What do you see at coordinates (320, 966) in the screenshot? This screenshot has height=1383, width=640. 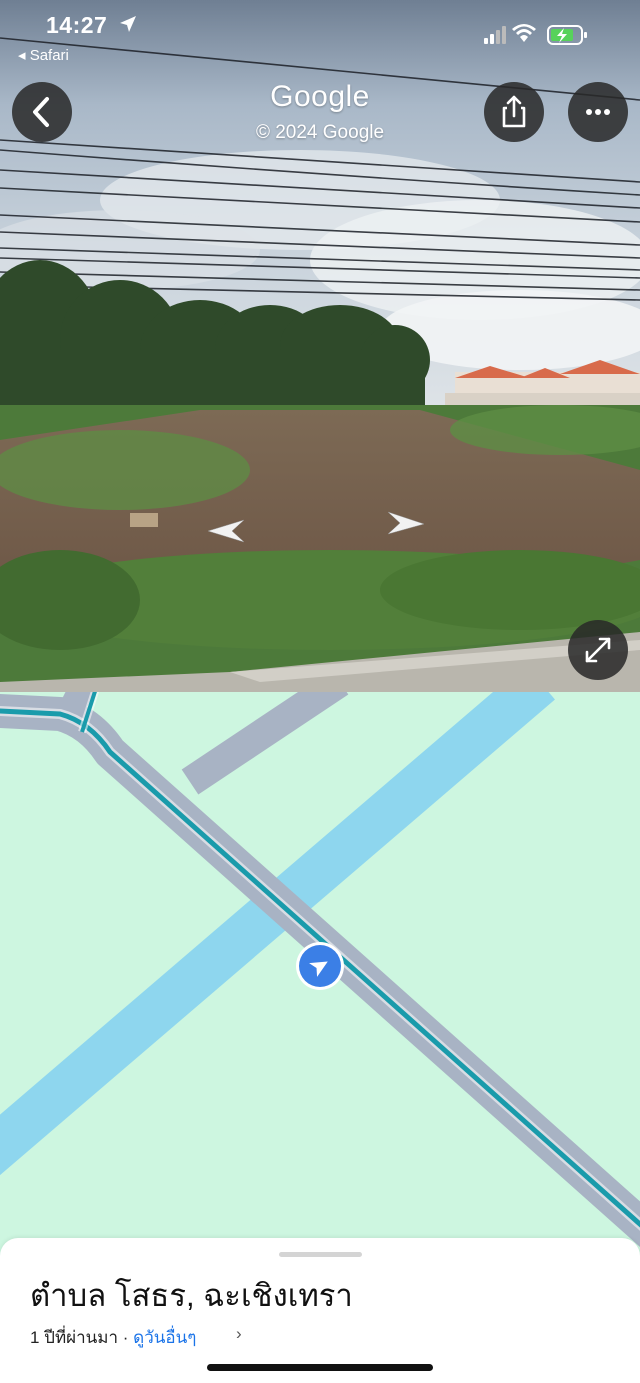 I see `current-location-icon` at bounding box center [320, 966].